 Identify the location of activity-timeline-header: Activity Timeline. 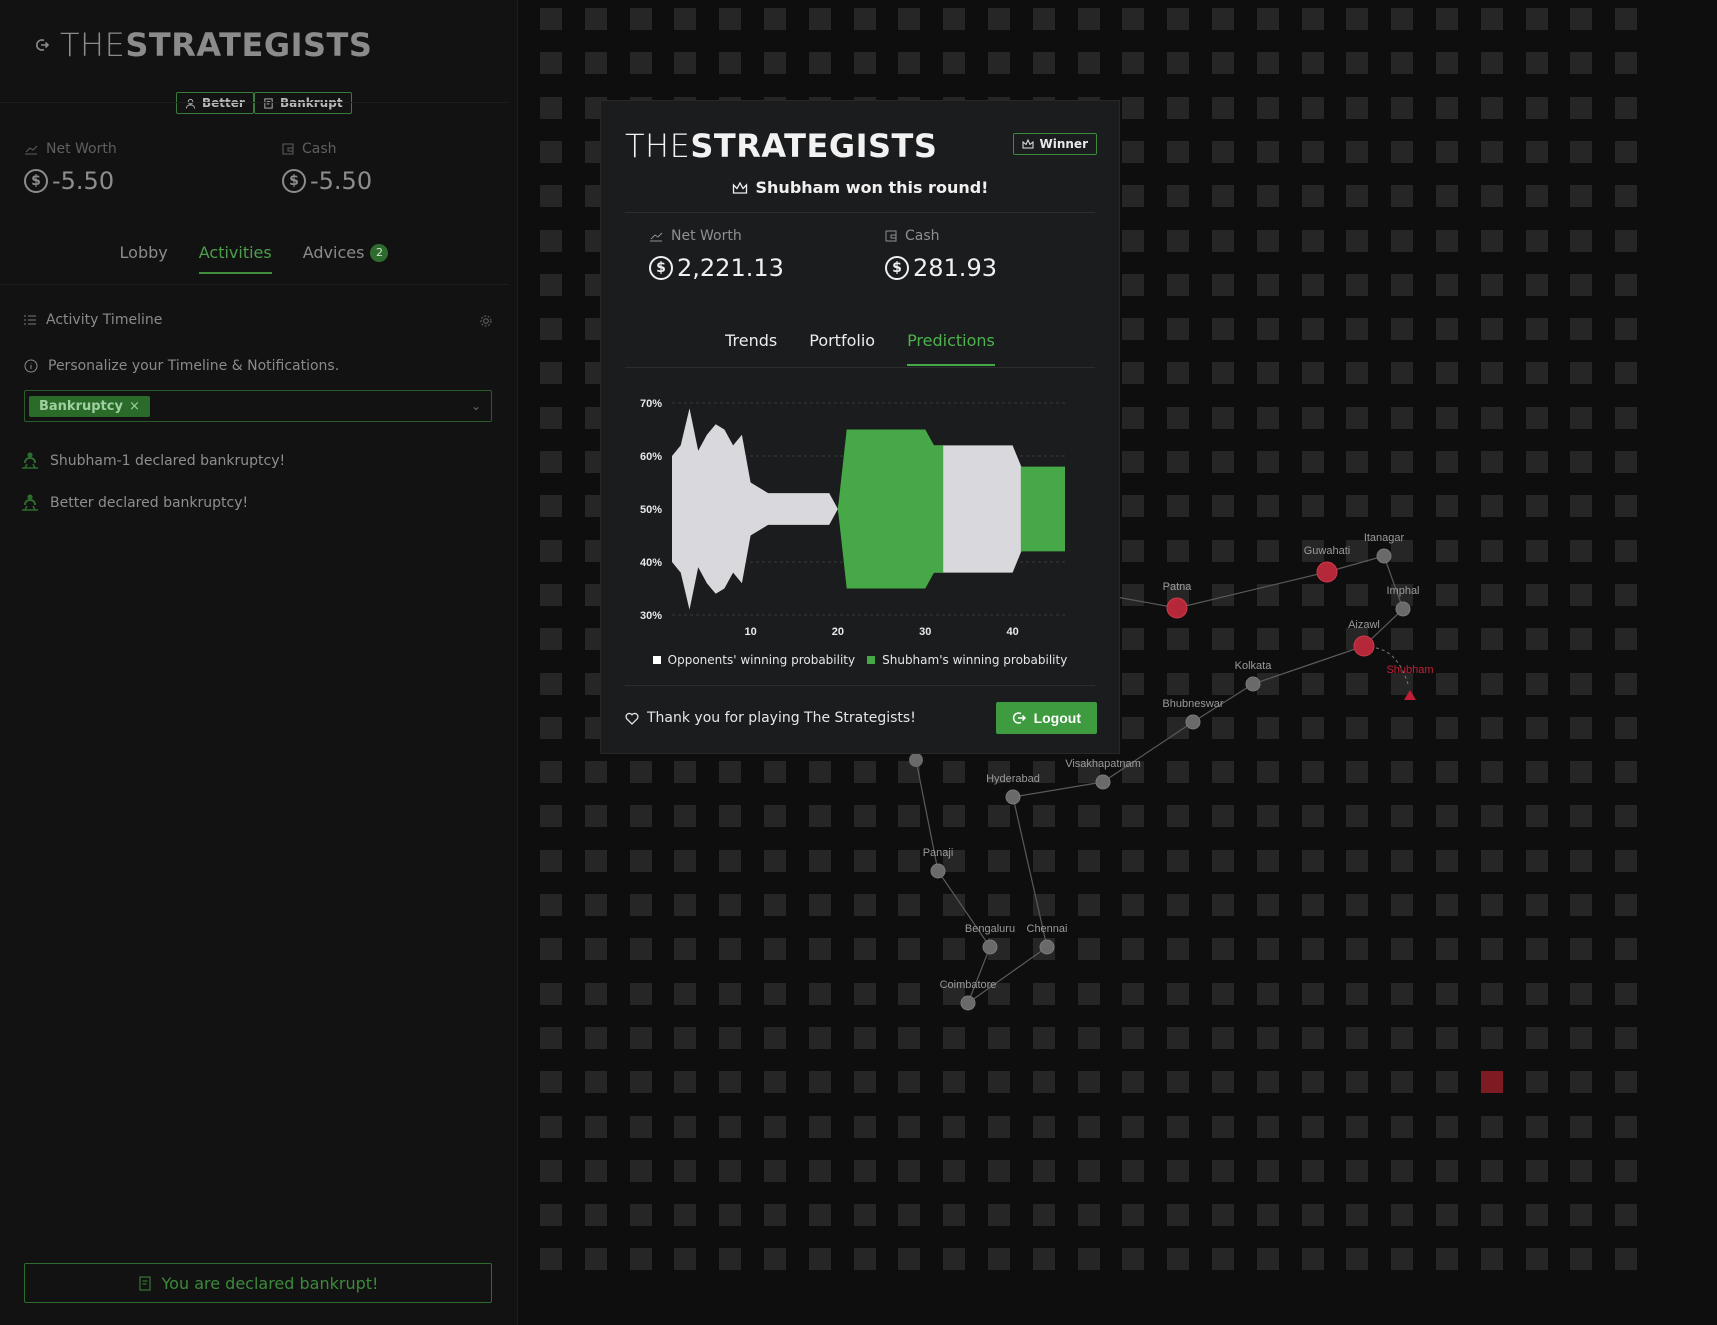
(93, 320).